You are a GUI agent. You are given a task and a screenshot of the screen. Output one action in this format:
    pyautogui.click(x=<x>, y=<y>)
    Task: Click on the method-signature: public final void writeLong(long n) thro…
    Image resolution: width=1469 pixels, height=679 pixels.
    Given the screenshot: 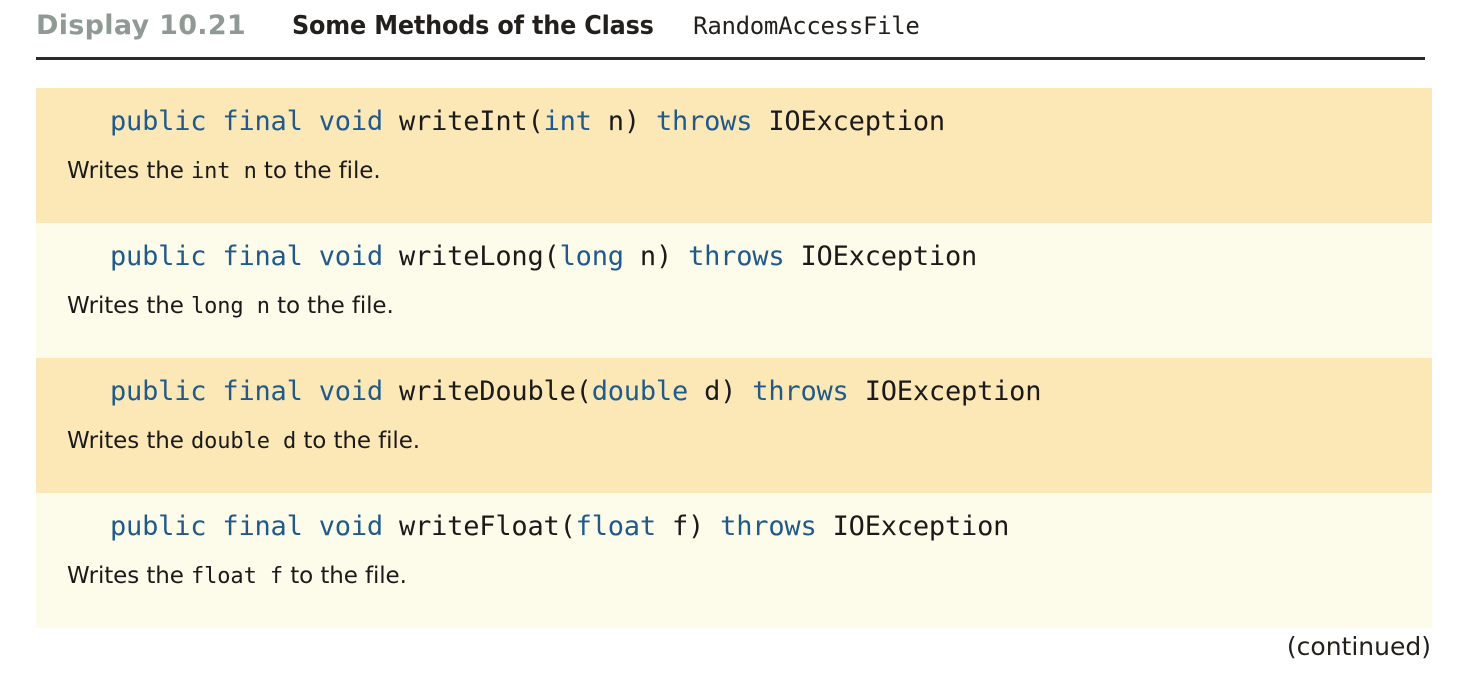 What is the action you would take?
    pyautogui.click(x=734, y=257)
    